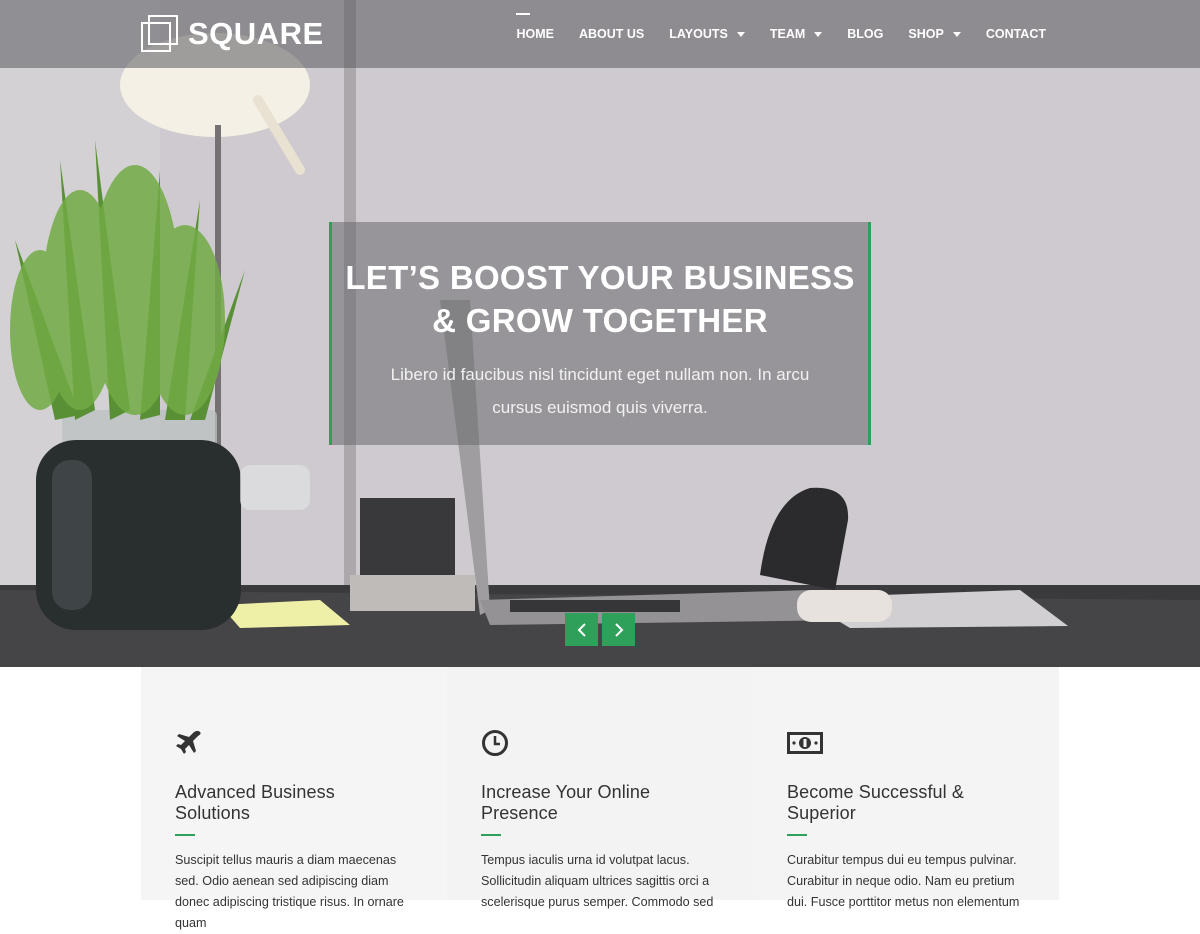 The width and height of the screenshot is (1200, 934). What do you see at coordinates (566, 802) in the screenshot?
I see `feature-title: Increase Your Online Presence` at bounding box center [566, 802].